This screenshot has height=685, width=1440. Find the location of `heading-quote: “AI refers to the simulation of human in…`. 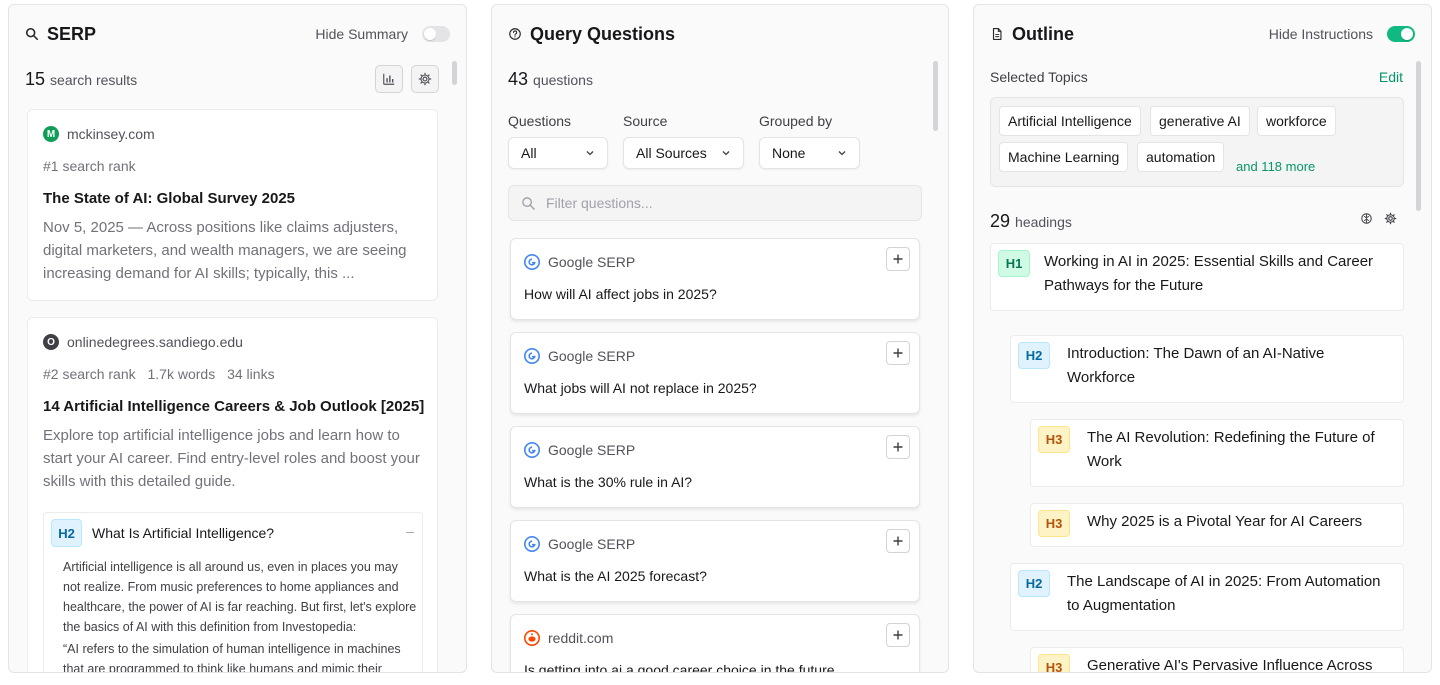

heading-quote: “AI refers to the simulation of human in… is located at coordinates (232, 657).